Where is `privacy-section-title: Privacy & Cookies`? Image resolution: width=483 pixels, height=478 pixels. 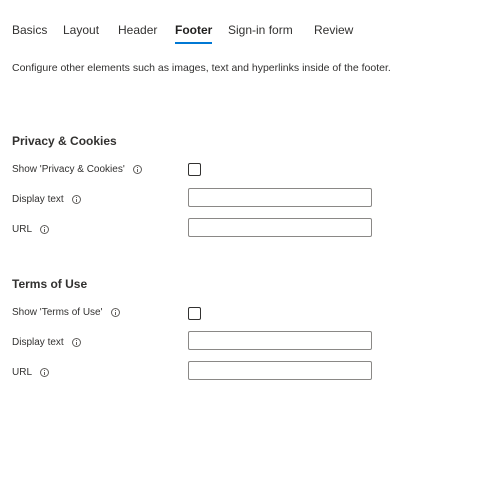
privacy-section-title: Privacy & Cookies is located at coordinates (64, 141).